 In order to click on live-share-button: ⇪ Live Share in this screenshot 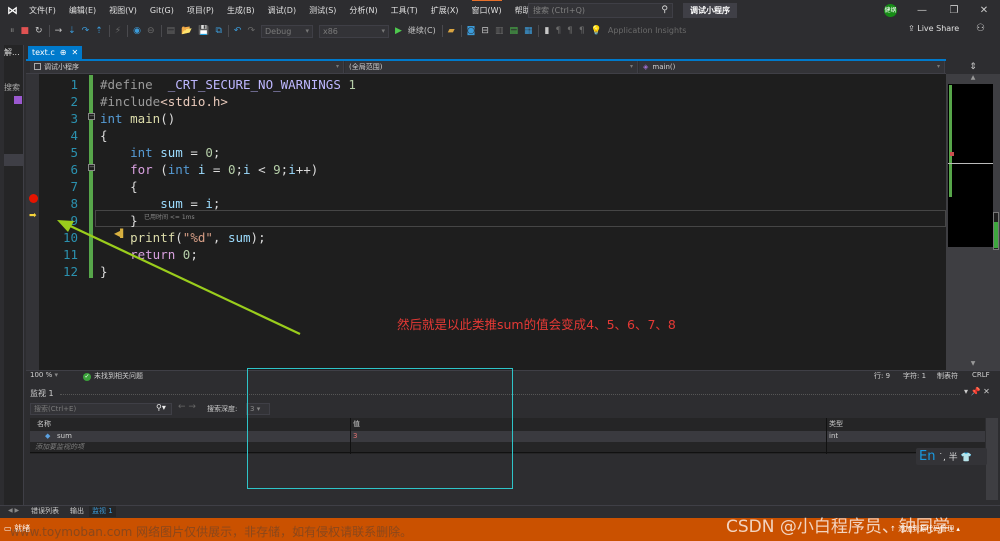, I will do `click(933, 28)`.